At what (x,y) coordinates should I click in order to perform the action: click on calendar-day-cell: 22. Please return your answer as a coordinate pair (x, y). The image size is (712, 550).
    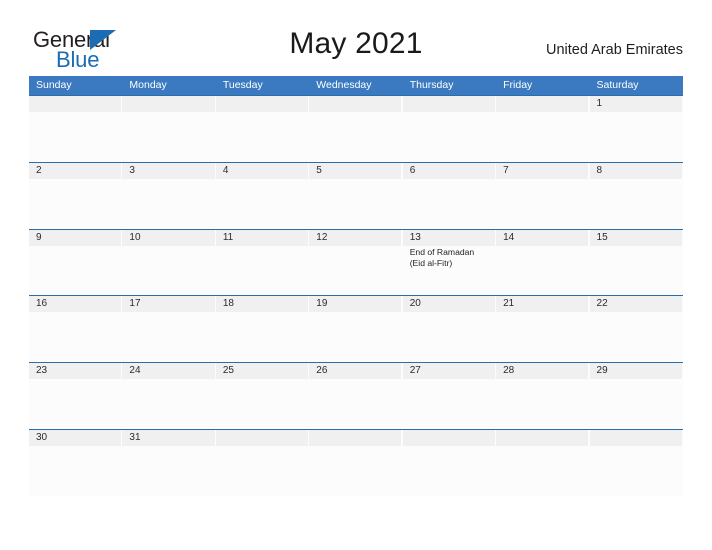
    Looking at the image, I should click on (636, 329).